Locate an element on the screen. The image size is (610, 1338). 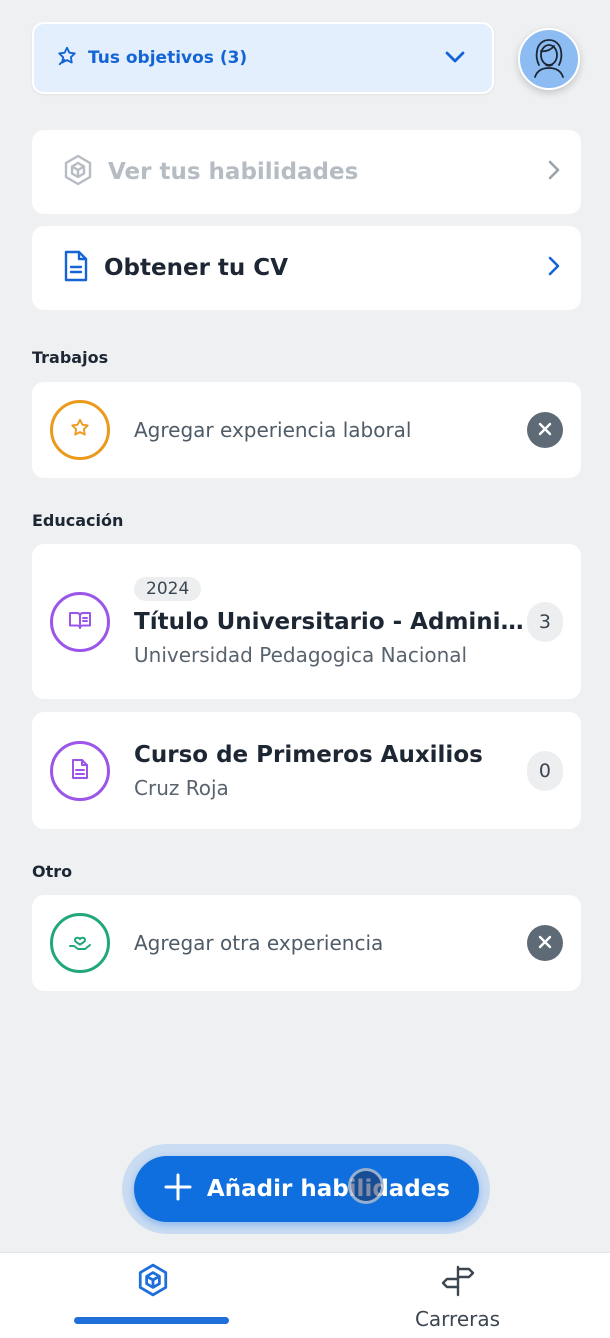
tab-careers-label: Carreras is located at coordinates (457, 1319).